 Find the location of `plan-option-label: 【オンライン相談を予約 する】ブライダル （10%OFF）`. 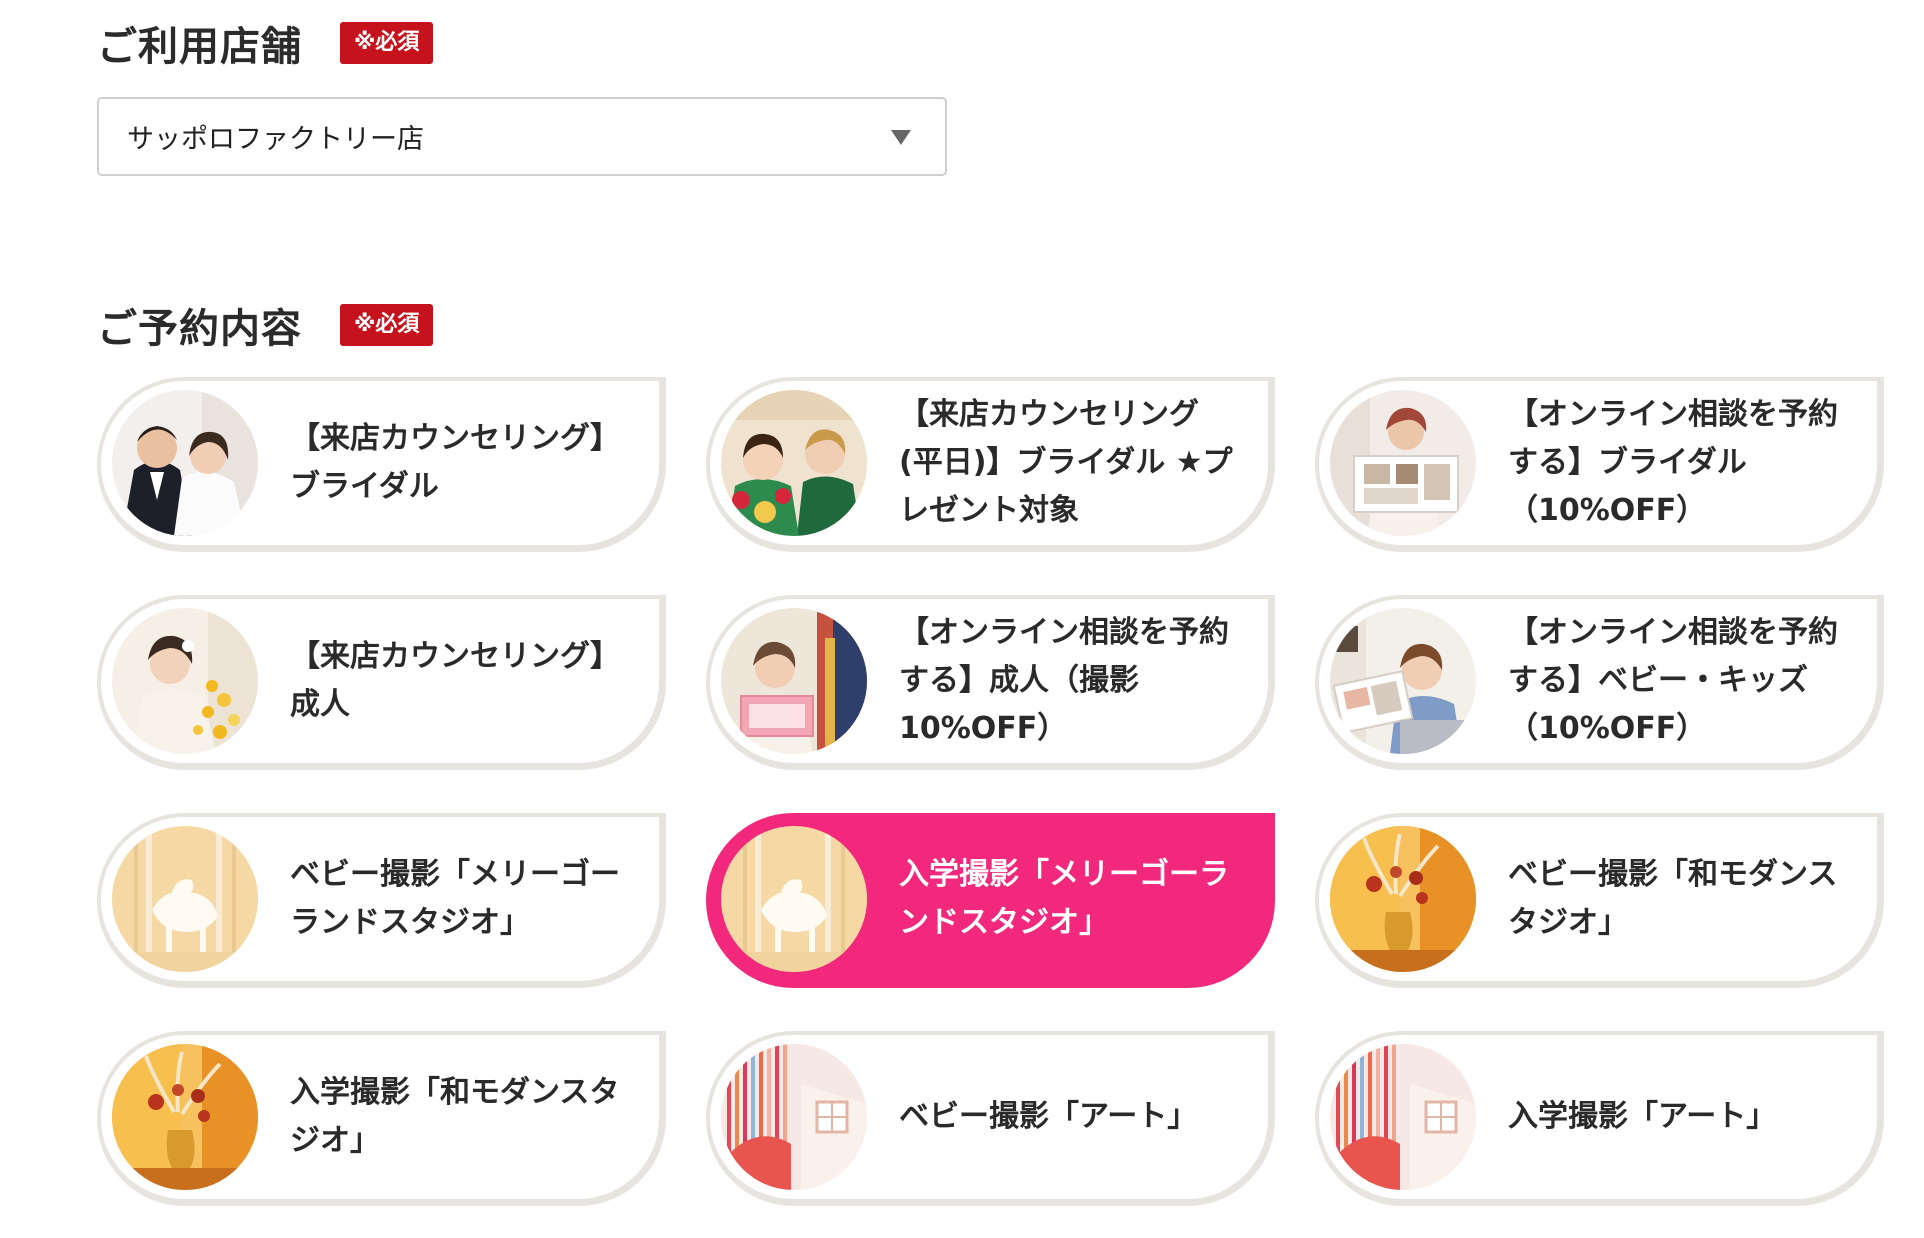

plan-option-label: 【オンライン相談を予約 する】ブライダル （10%OFF） is located at coordinates (1673, 462).